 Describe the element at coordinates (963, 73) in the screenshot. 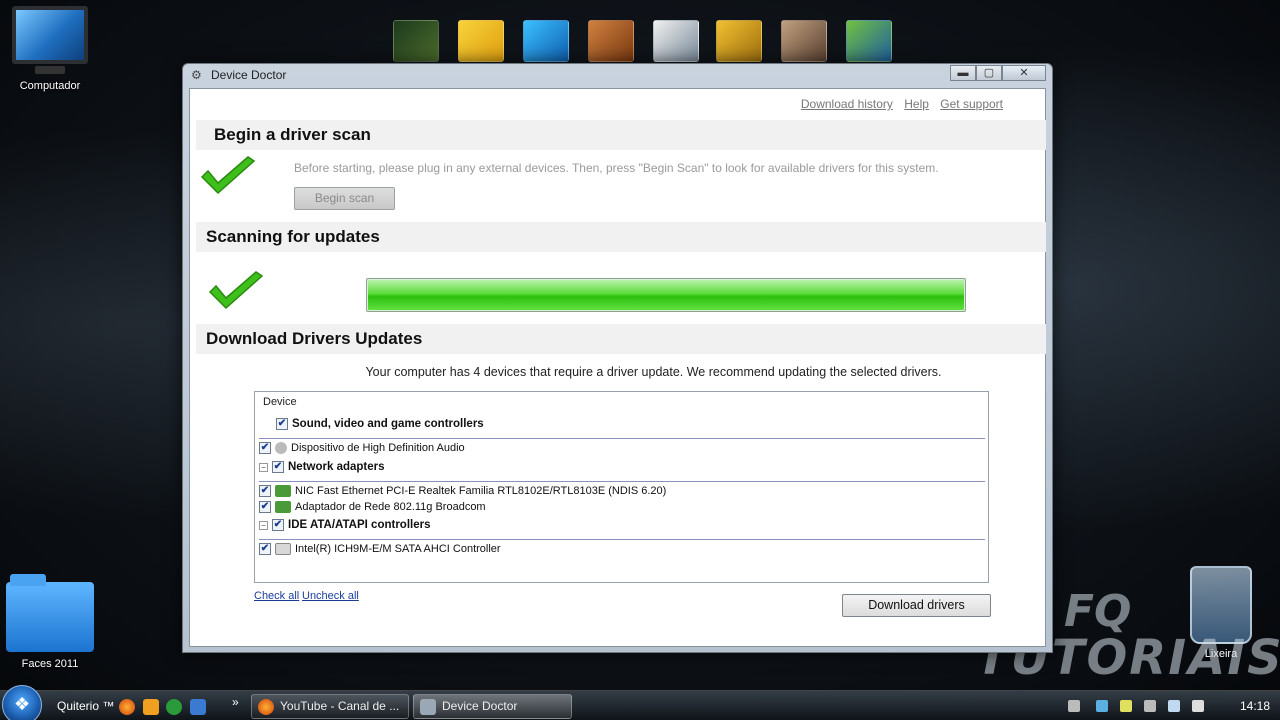

I see `minimize-button: ▬` at that location.